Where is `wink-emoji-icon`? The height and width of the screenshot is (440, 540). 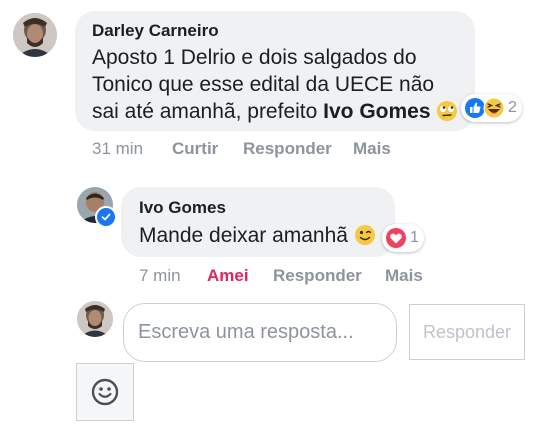 wink-emoji-icon is located at coordinates (365, 235).